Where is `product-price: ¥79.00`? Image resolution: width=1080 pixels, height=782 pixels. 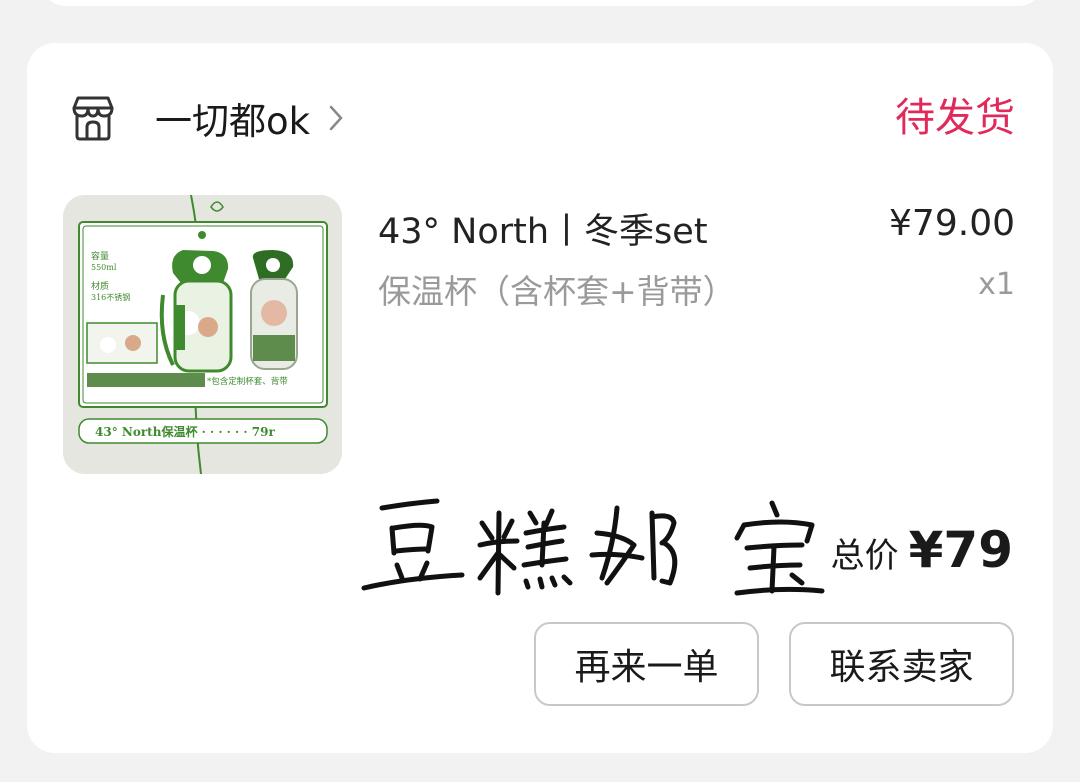
product-price: ¥79.00 is located at coordinates (952, 223).